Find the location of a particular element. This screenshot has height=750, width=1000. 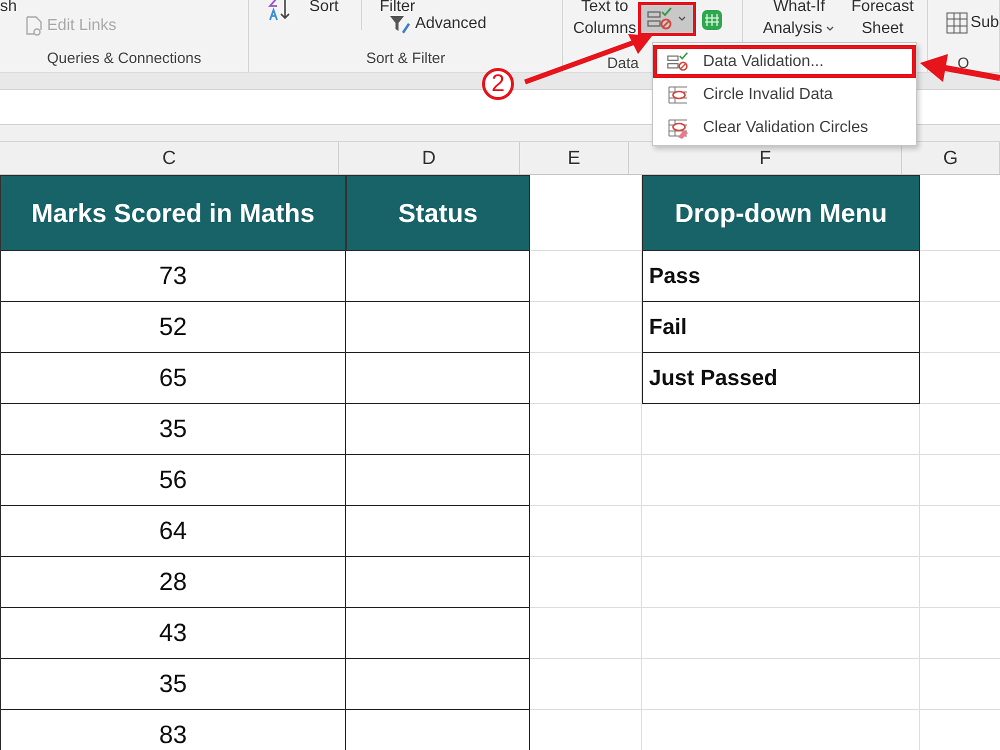

link-document-icon is located at coordinates (34, 26).